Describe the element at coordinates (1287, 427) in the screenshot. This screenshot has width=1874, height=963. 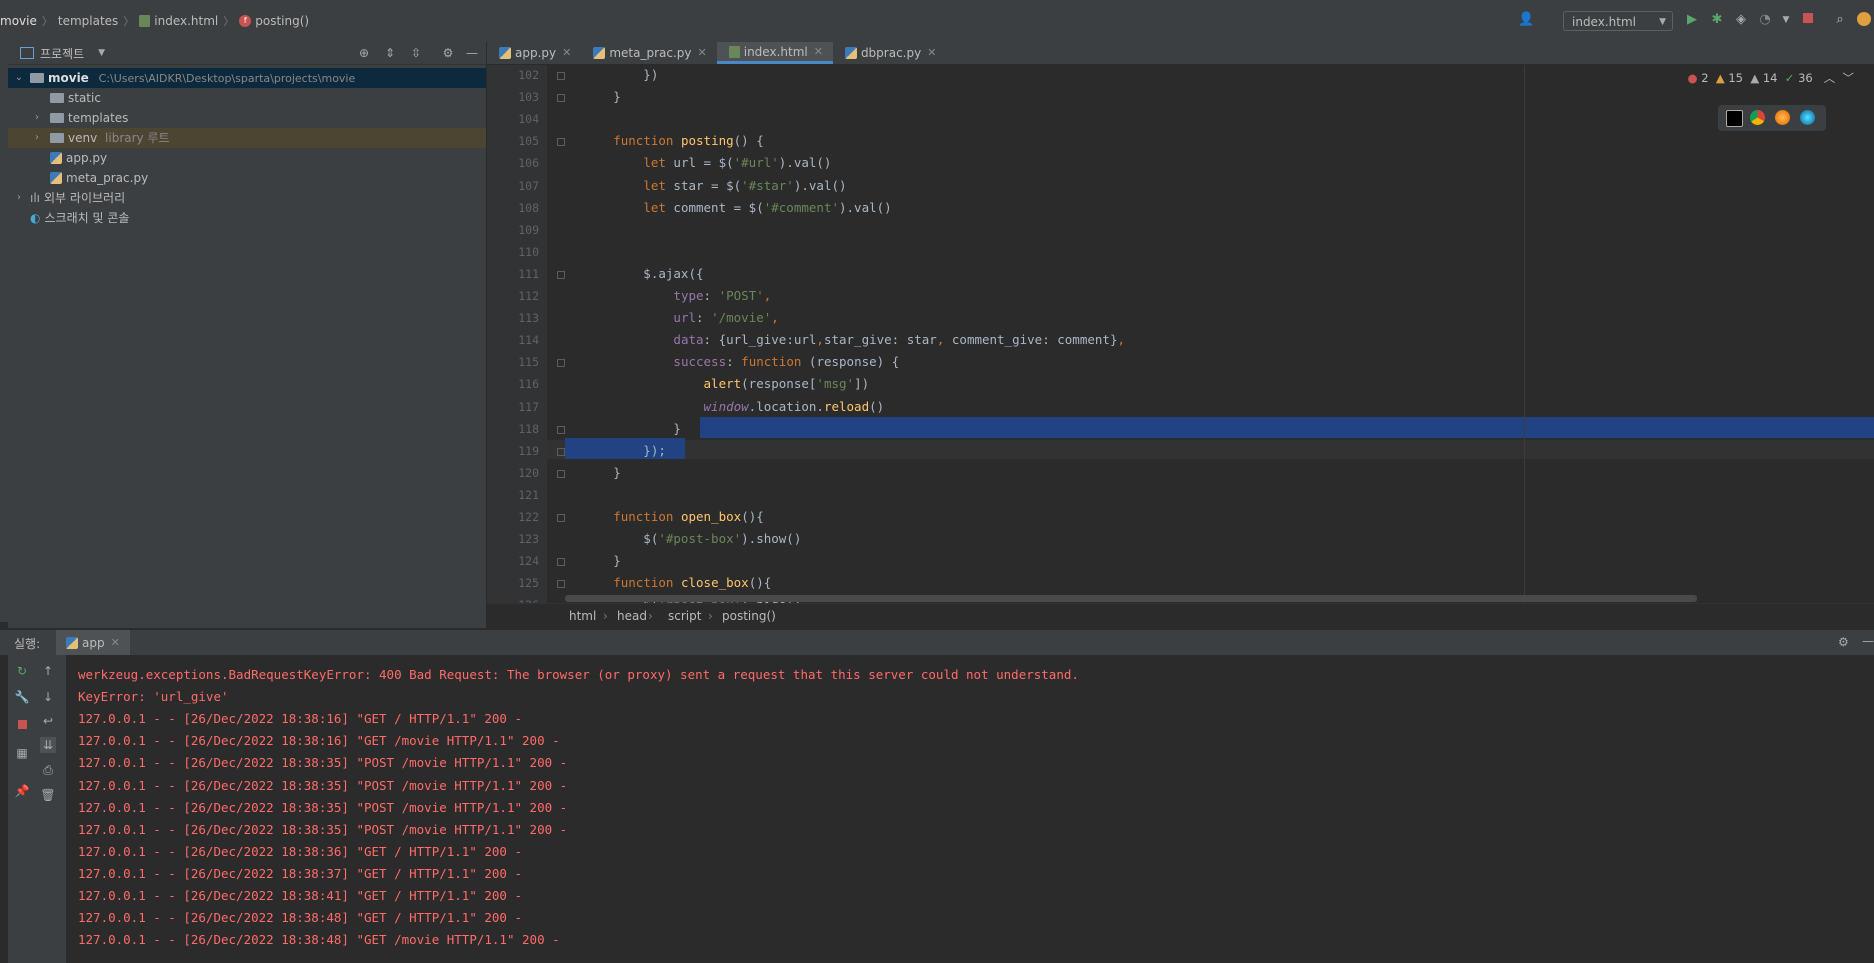
I see `selection-highlight` at that location.